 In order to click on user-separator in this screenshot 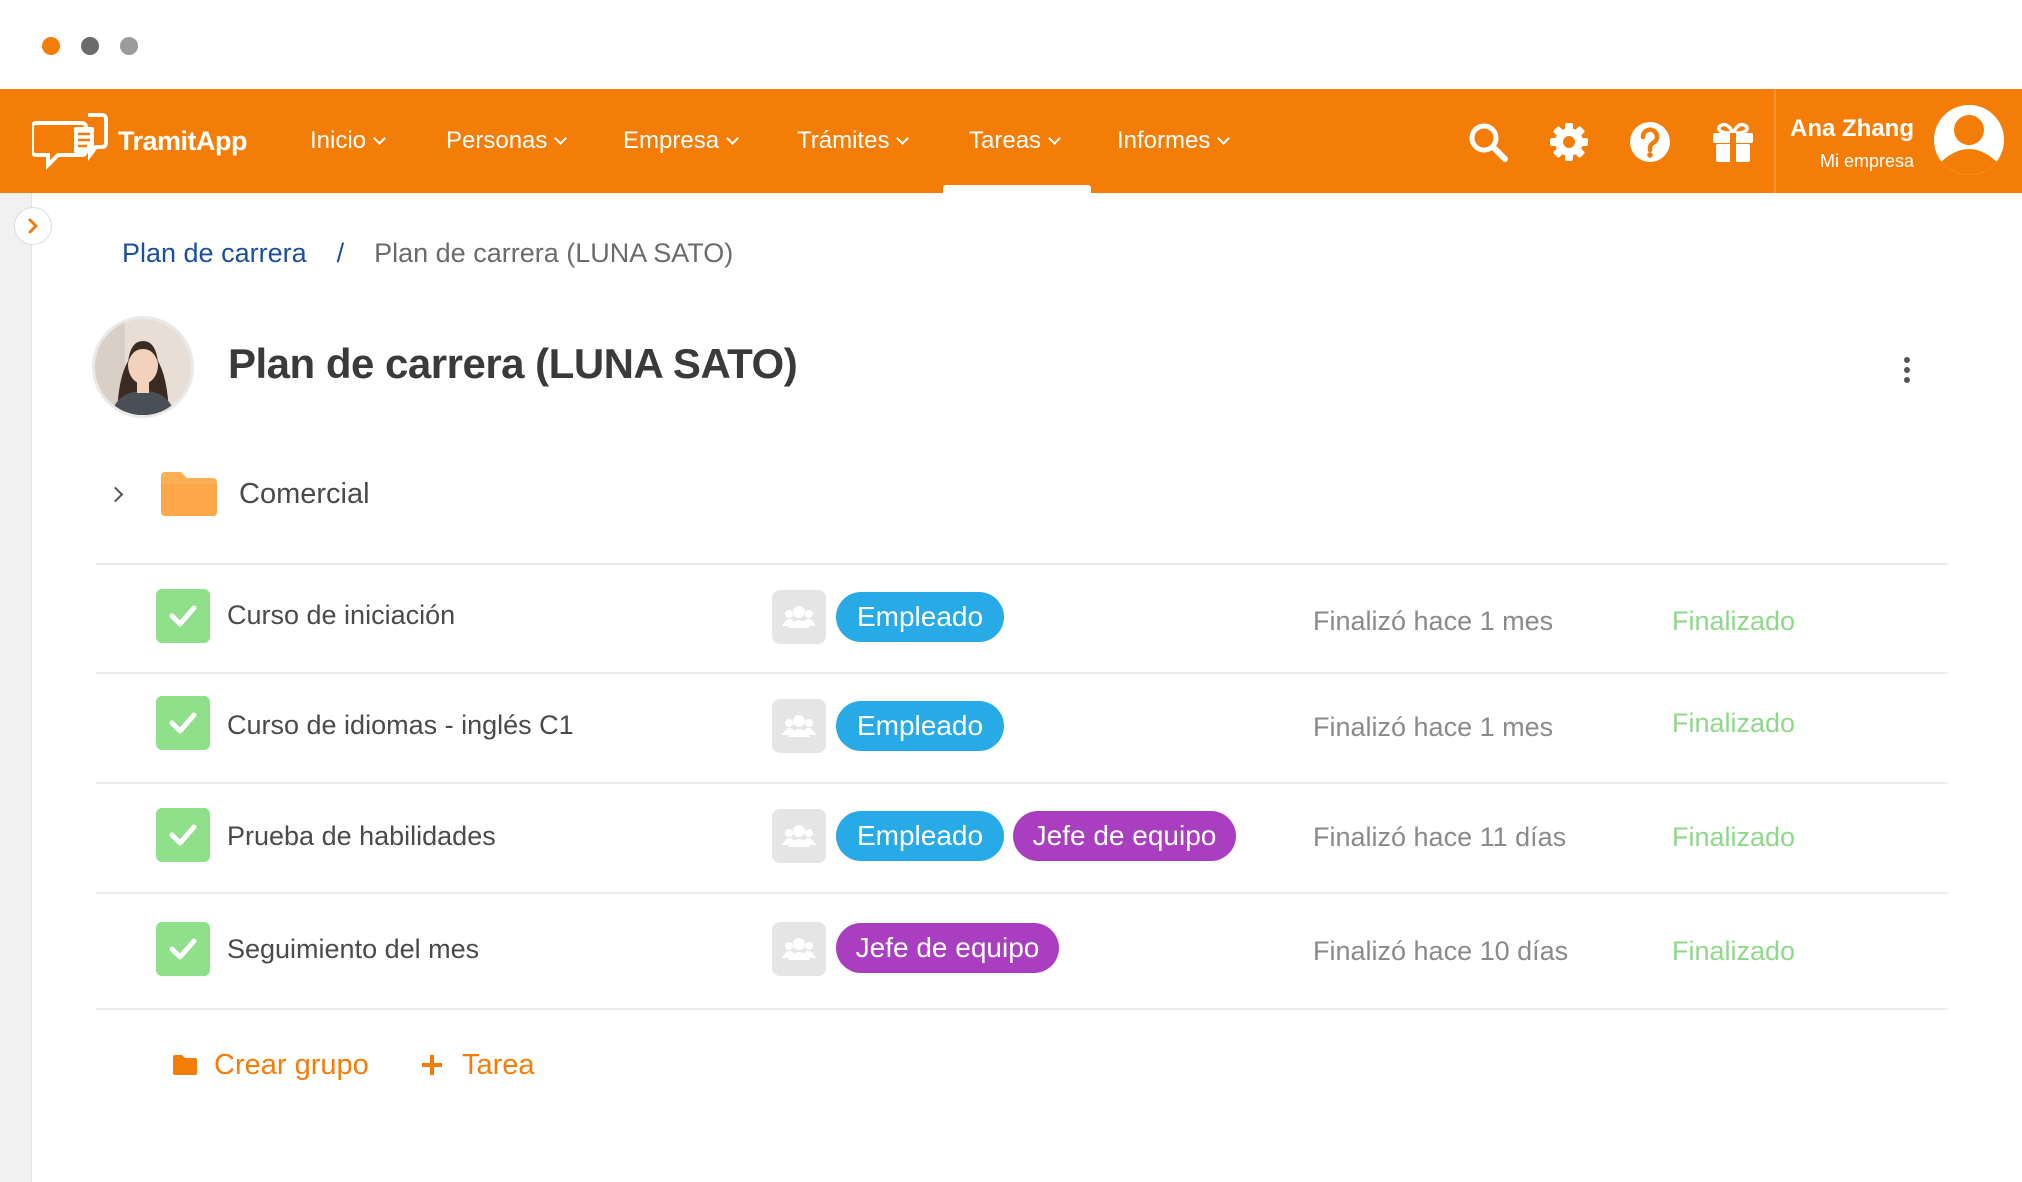, I will do `click(1775, 141)`.